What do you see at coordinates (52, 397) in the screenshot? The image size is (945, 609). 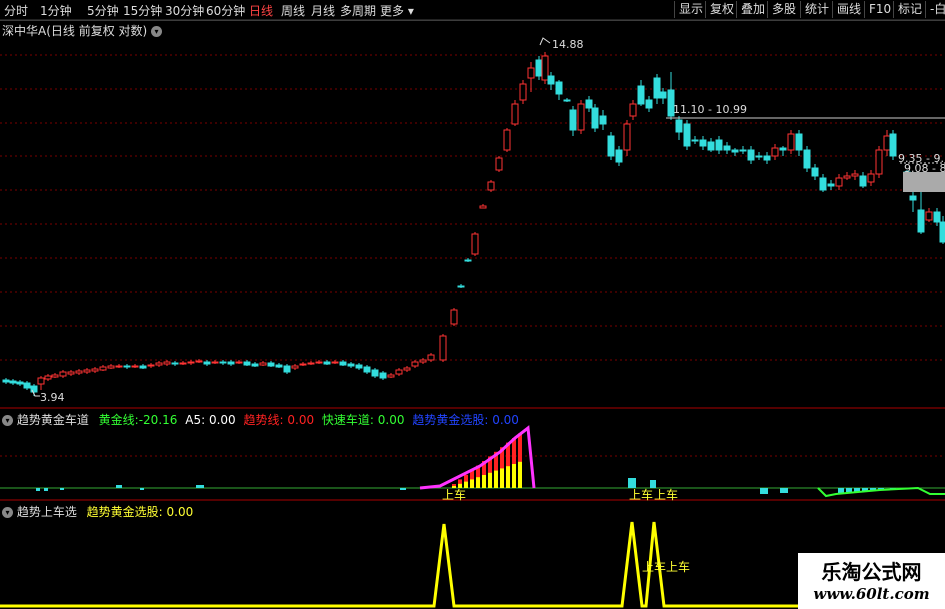 I see `low-price-label: 3.94` at bounding box center [52, 397].